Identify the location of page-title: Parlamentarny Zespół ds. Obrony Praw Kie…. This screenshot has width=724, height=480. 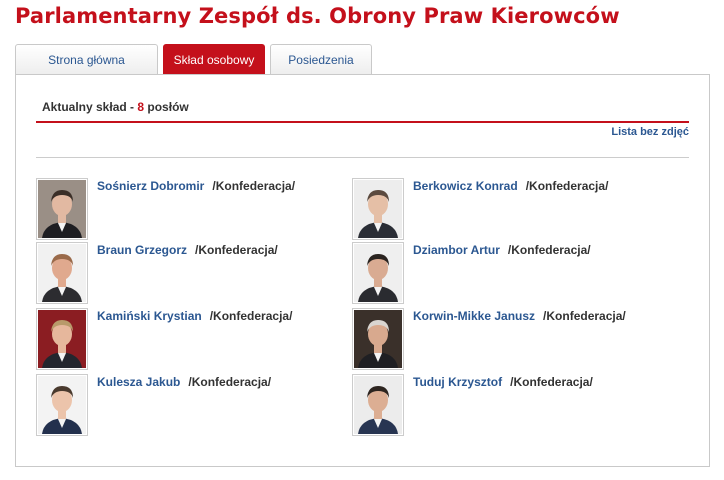
(317, 16).